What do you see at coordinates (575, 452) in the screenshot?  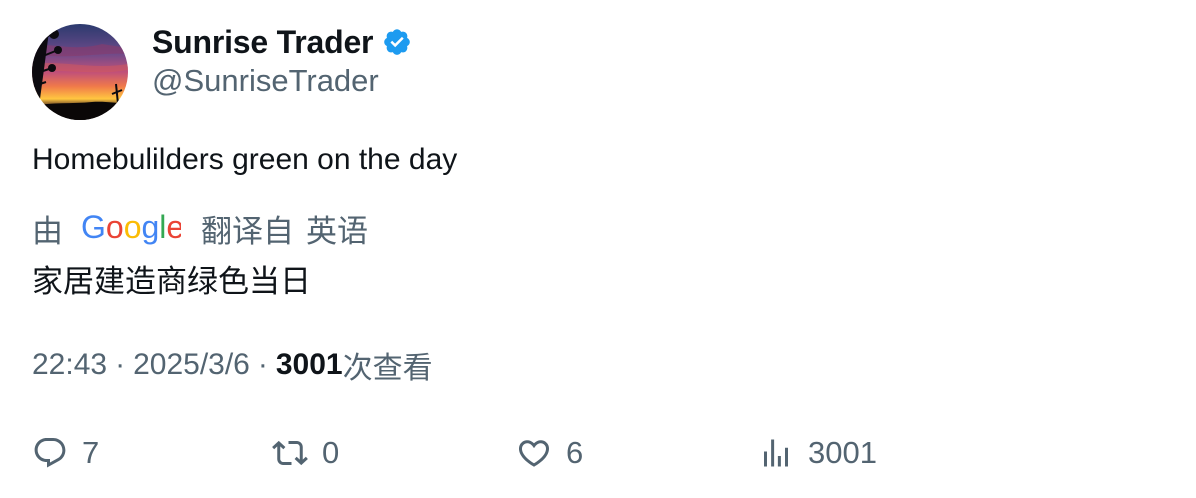 I see `like-count: 6` at bounding box center [575, 452].